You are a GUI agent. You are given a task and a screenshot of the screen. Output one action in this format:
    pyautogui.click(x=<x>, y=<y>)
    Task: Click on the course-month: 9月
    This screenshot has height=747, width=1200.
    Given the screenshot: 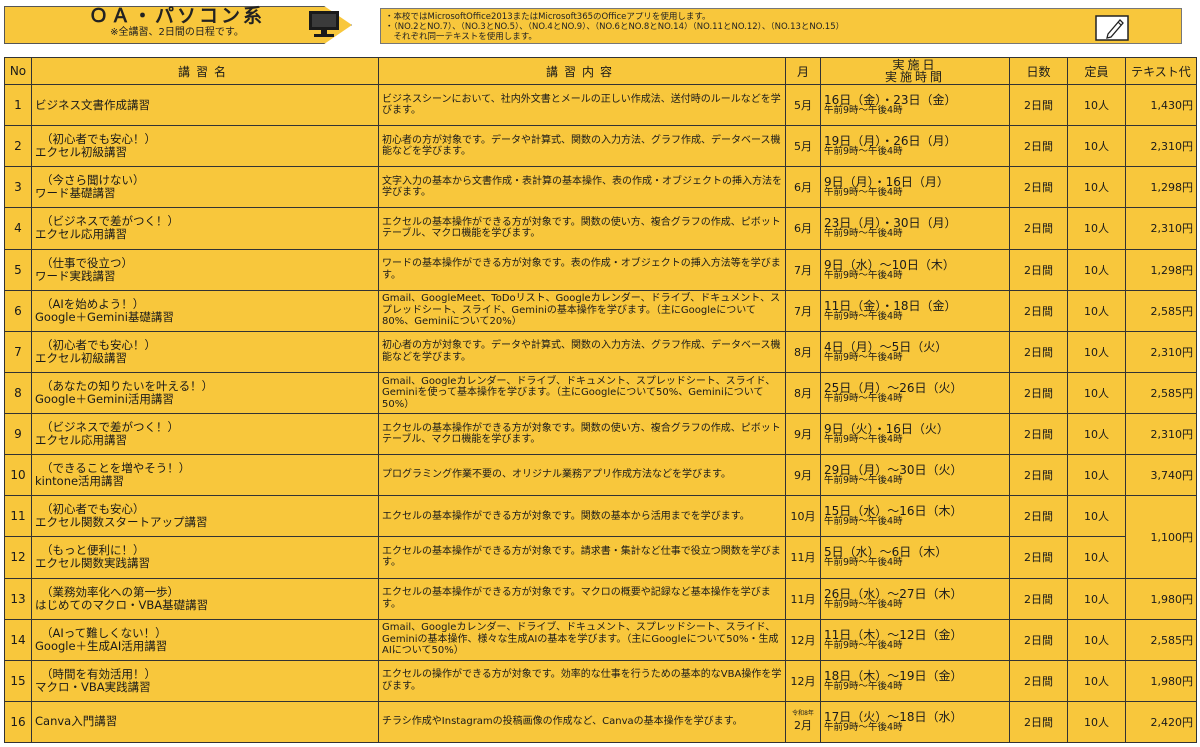 What is the action you would take?
    pyautogui.click(x=803, y=435)
    